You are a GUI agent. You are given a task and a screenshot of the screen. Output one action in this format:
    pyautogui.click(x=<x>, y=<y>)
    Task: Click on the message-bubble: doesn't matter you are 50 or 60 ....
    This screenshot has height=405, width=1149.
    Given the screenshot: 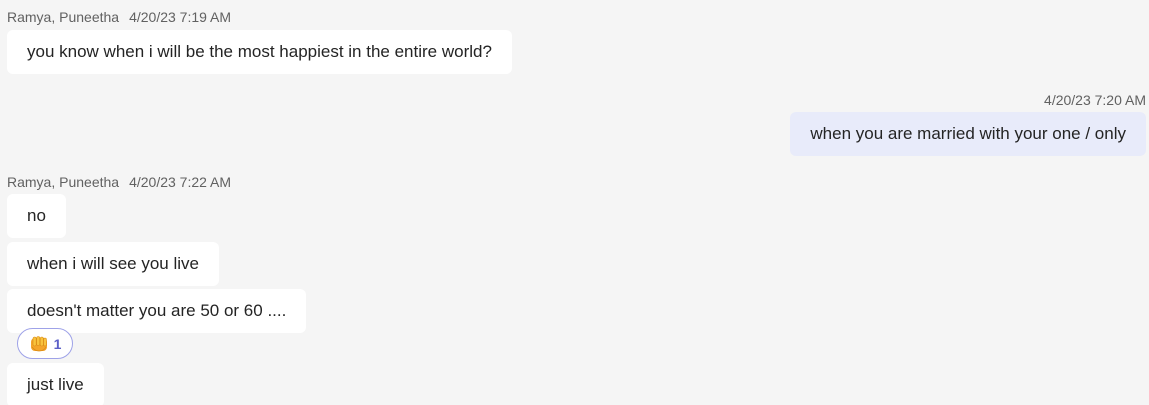 What is the action you would take?
    pyautogui.click(x=157, y=311)
    